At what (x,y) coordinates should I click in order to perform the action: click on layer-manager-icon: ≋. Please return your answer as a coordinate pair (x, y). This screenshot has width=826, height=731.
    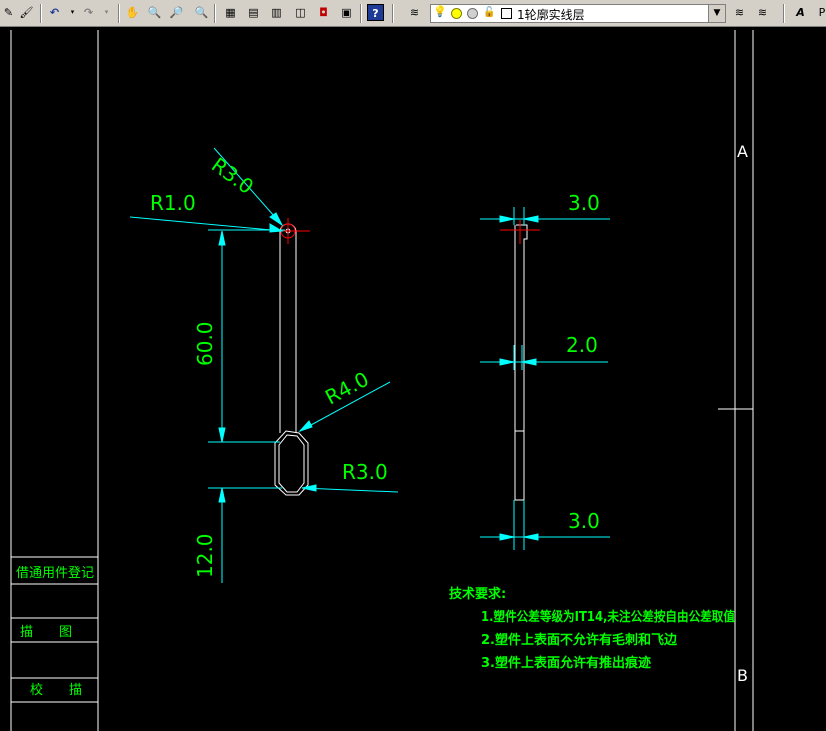
    Looking at the image, I should click on (414, 12).